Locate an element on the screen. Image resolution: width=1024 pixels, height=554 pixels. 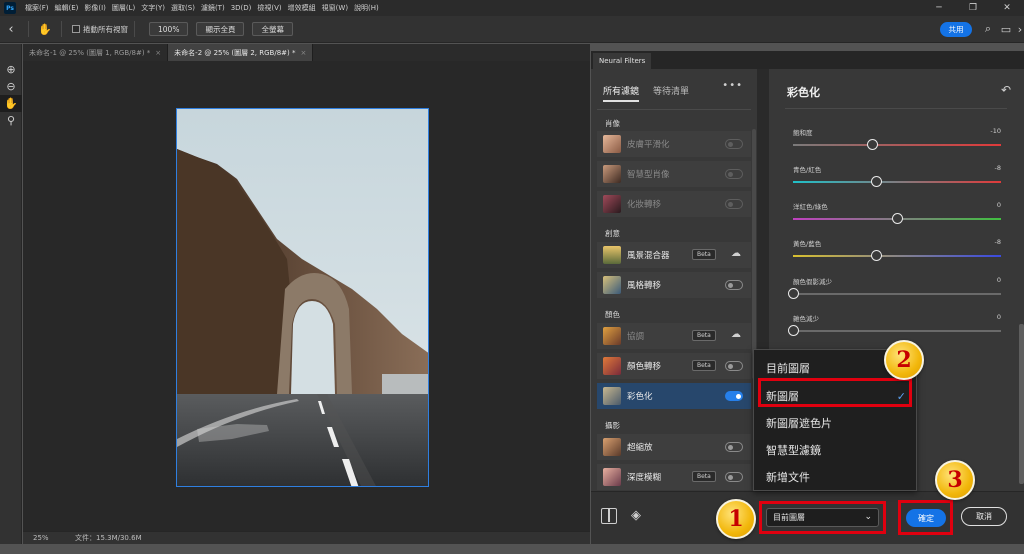
filter-smart-portrait: 智慧型肖像 is located at coordinates (674, 174).